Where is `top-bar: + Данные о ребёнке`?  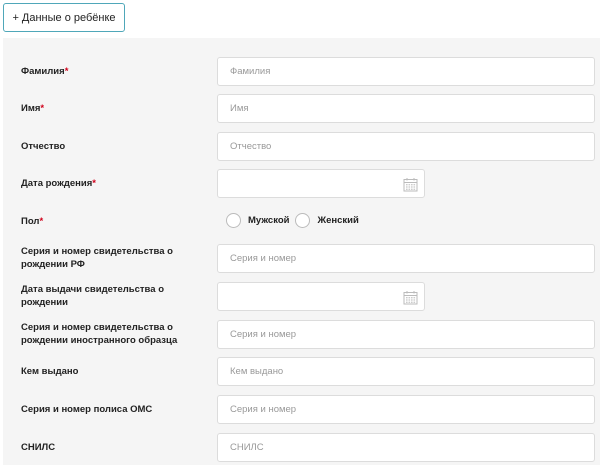
top-bar: + Данные о ребёнке is located at coordinates (300, 19).